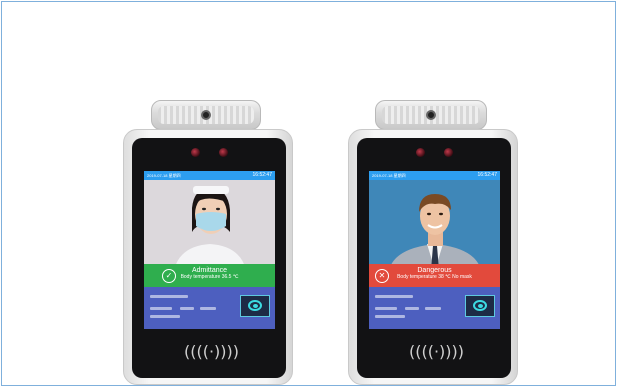 This screenshot has height=389, width=619. Describe the element at coordinates (434, 270) in the screenshot. I see `banner-title: Dangerous` at that location.